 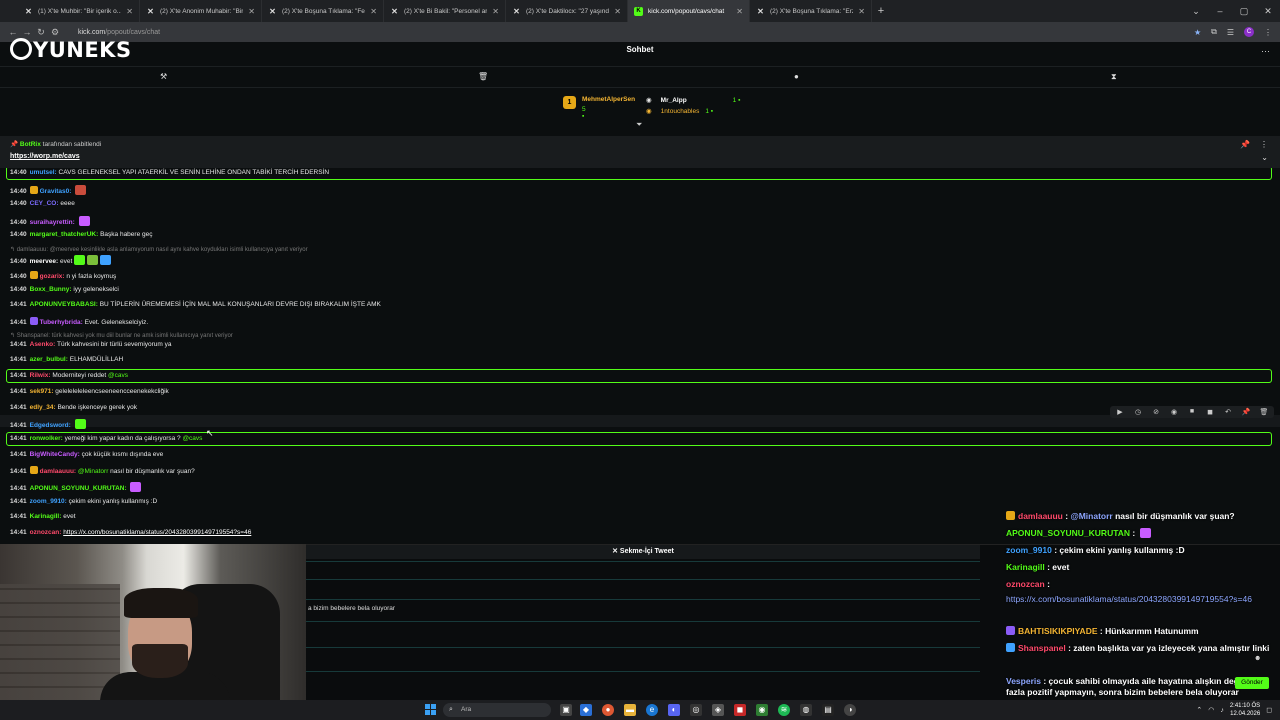 I want to click on pinned-link: https://worp.me/cavs, so click(x=45, y=156).